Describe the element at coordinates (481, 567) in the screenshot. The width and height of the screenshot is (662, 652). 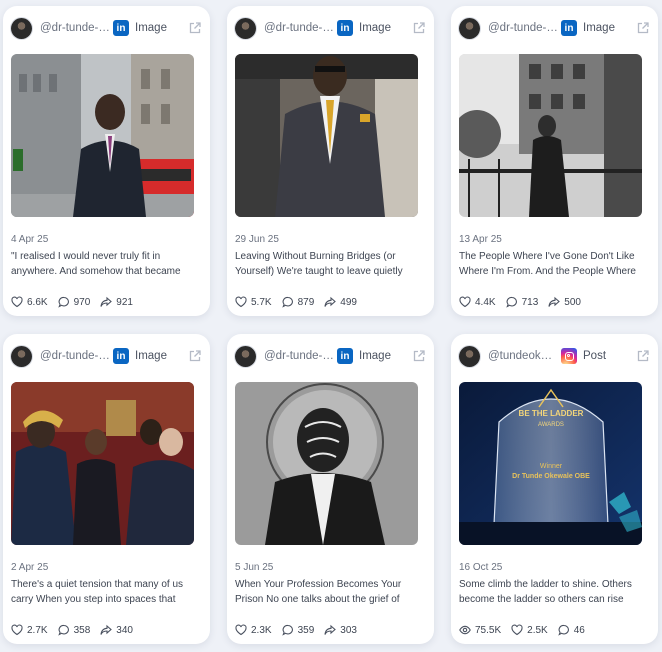
I see `post-date: 16 Oct 25` at that location.